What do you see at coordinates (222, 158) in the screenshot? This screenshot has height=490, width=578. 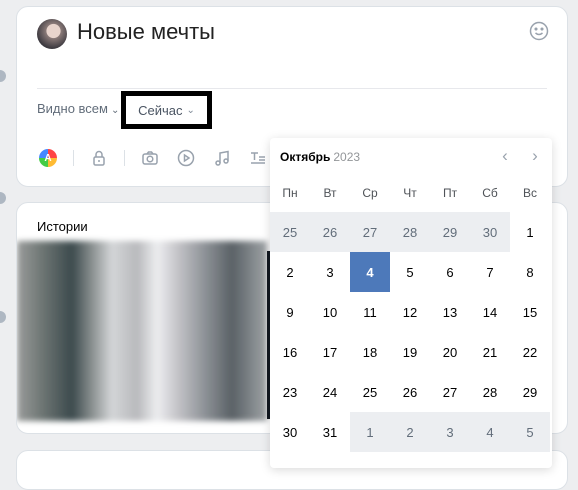 I see `music-icon` at bounding box center [222, 158].